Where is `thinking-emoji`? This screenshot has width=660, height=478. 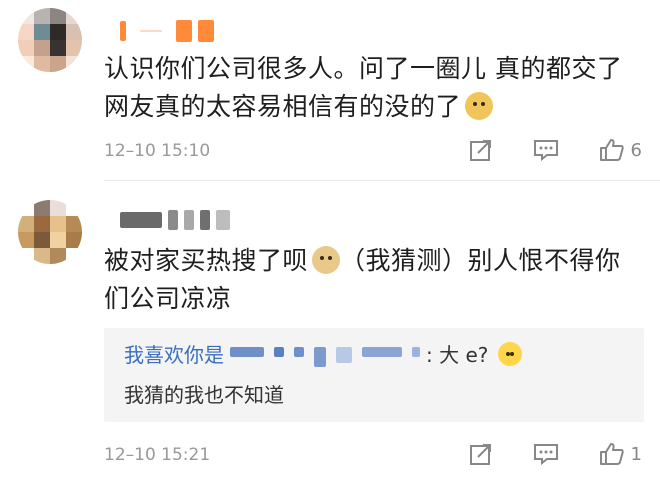
thinking-emoji is located at coordinates (510, 354).